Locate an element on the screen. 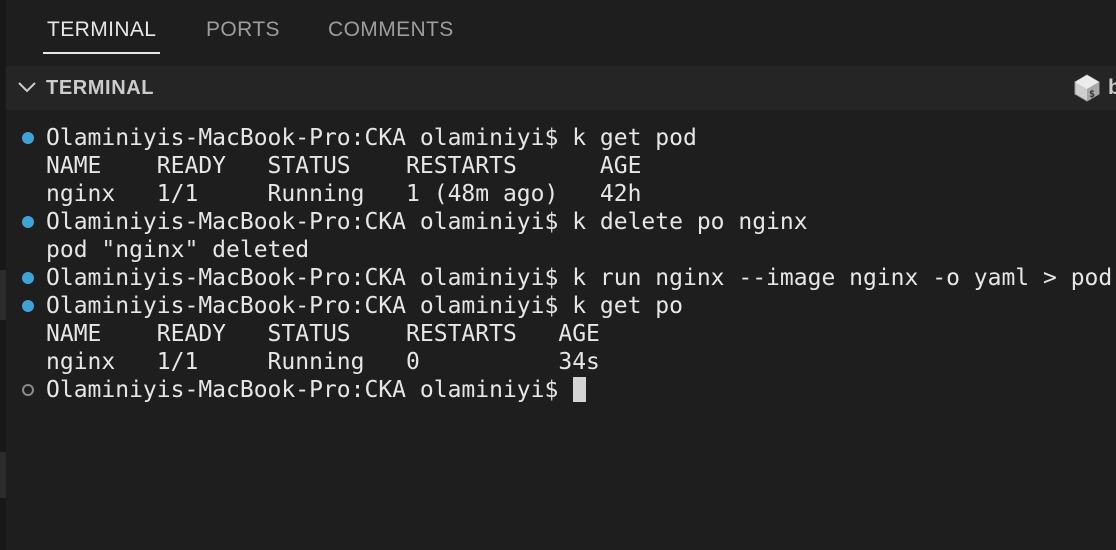 Image resolution: width=1116 pixels, height=550 pixels. terminal-line: nginx 1/1 Running 1 (48m ago) 42h is located at coordinates (344, 194).